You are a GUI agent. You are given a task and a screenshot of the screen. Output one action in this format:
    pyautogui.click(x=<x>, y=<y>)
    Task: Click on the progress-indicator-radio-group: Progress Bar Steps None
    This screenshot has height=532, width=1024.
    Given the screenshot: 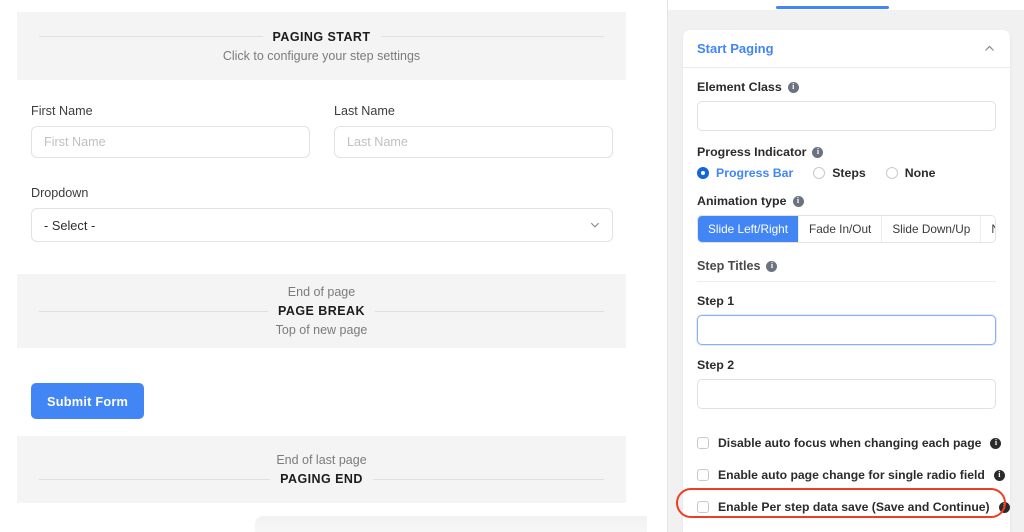 What is the action you would take?
    pyautogui.click(x=846, y=173)
    